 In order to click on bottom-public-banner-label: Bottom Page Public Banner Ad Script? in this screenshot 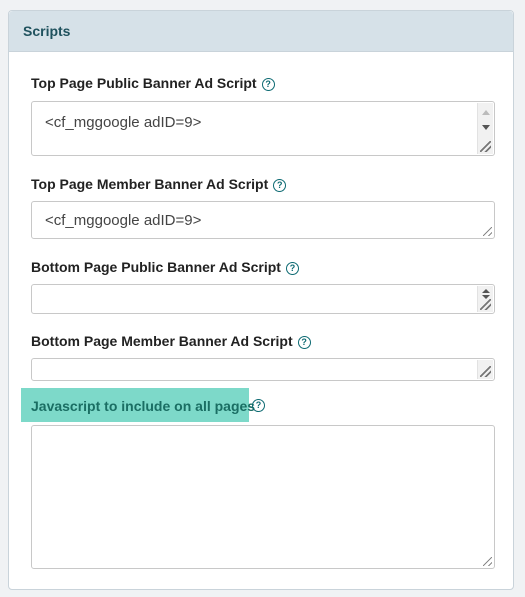, I will do `click(165, 267)`.